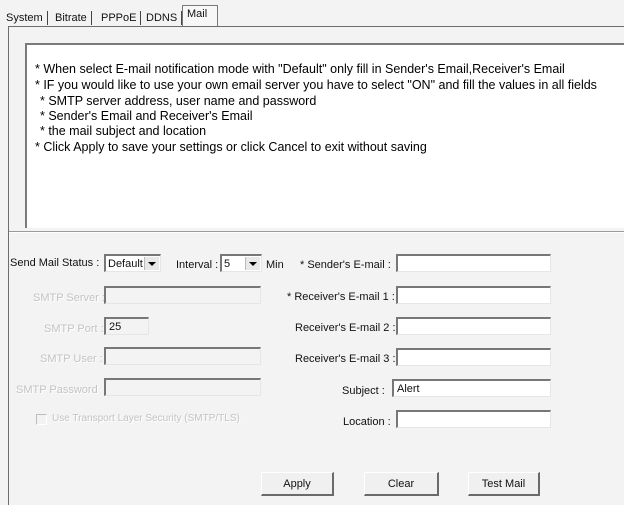 The width and height of the screenshot is (624, 505). What do you see at coordinates (146, 116) in the screenshot?
I see `instruction-line: * Sender's Email and Receiver's Email` at bounding box center [146, 116].